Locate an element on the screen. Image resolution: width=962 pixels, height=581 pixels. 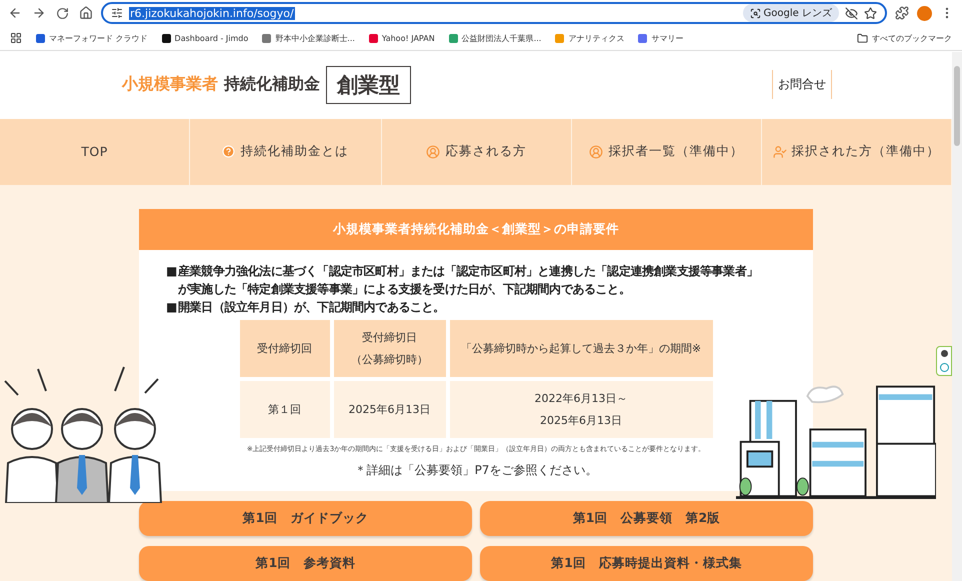
apps-icon is located at coordinates (16, 38).